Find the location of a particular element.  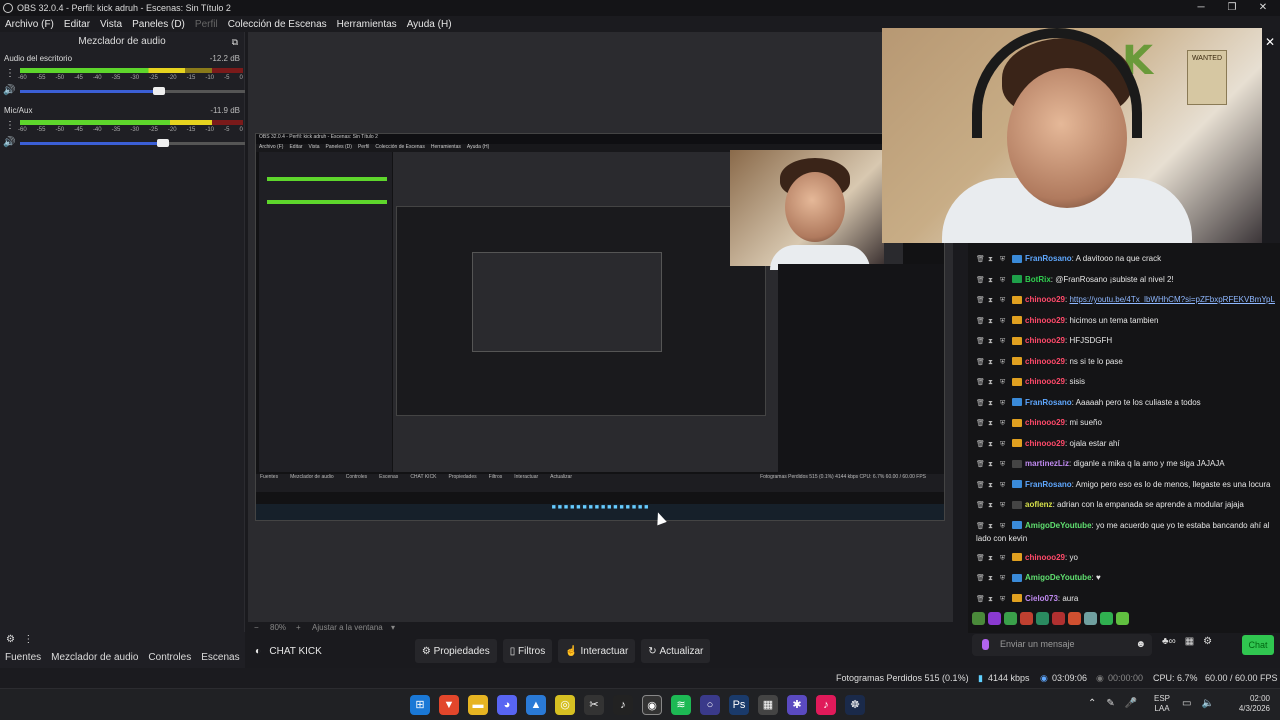

chat-message-input: Enviar un mensaje ☻ is located at coordinates (1062, 645).